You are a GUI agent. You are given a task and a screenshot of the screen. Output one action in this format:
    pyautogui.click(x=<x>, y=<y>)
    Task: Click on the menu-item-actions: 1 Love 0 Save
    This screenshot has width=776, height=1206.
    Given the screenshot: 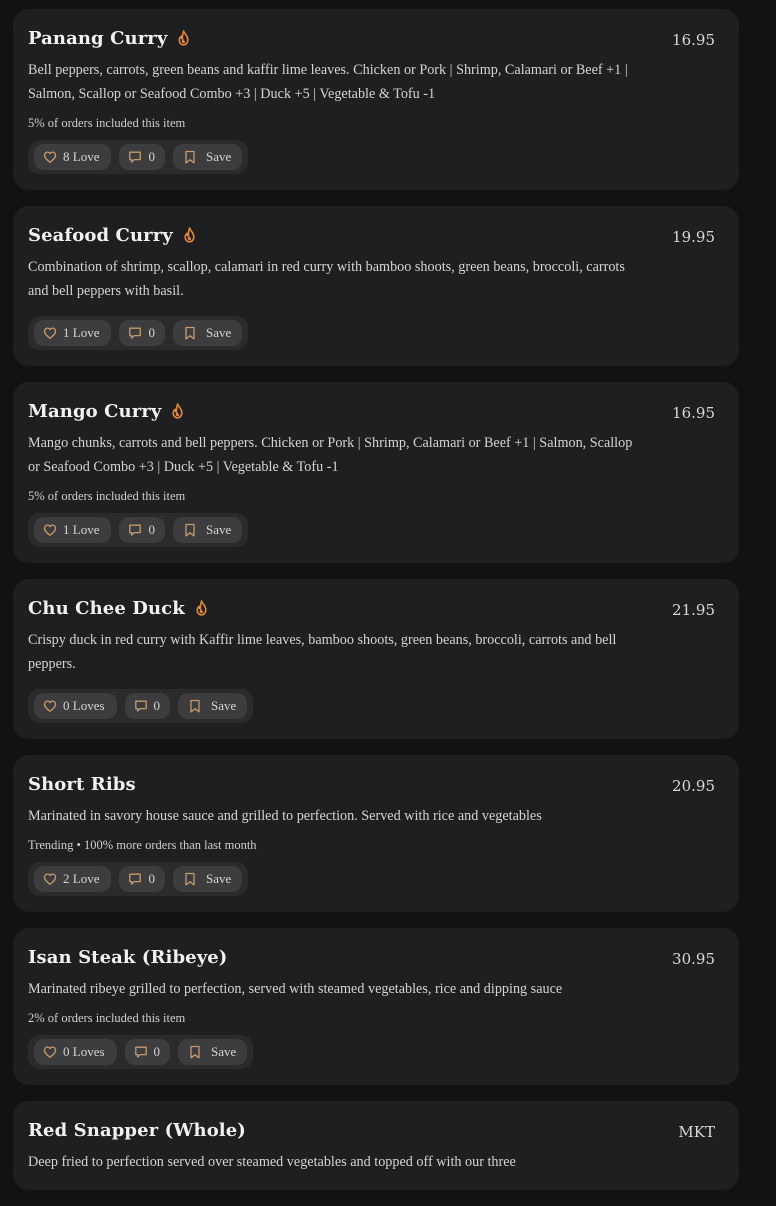 What is the action you would take?
    pyautogui.click(x=138, y=530)
    